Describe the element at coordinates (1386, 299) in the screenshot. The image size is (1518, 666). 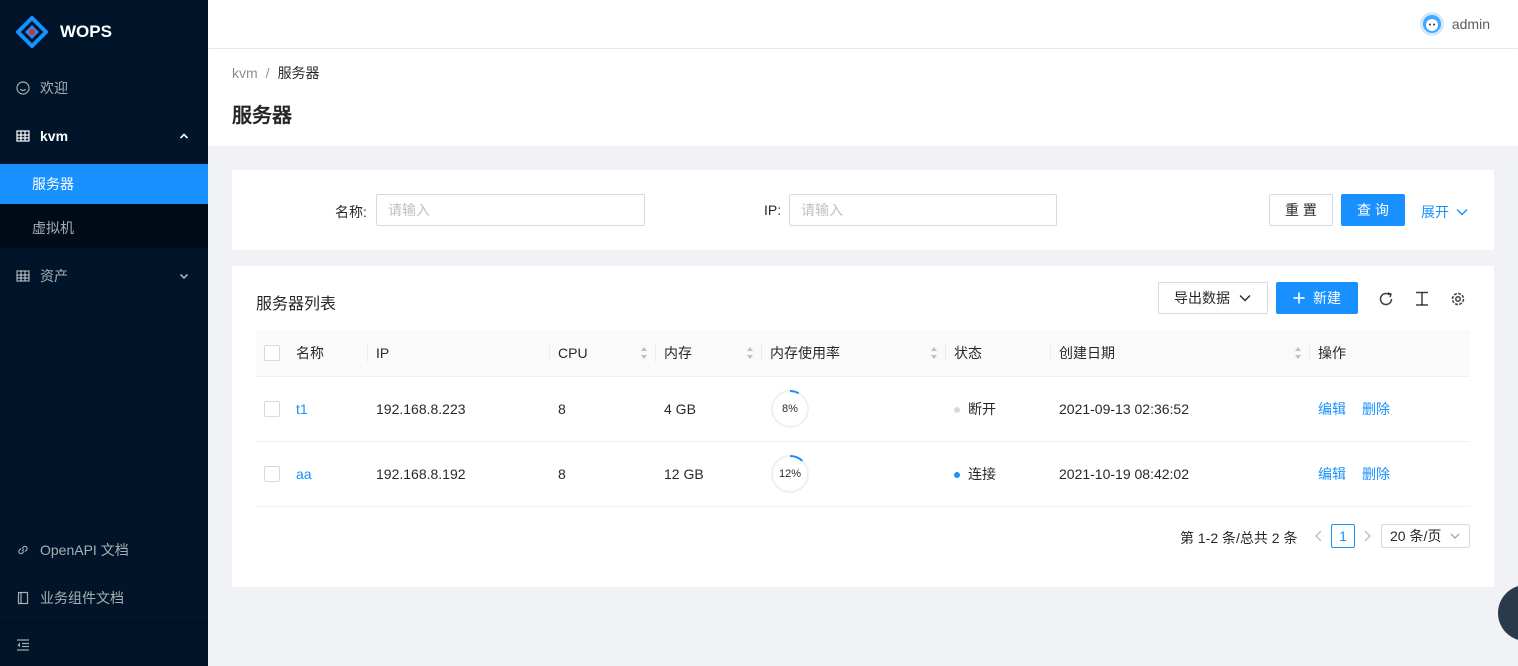
I see `reload-icon` at that location.